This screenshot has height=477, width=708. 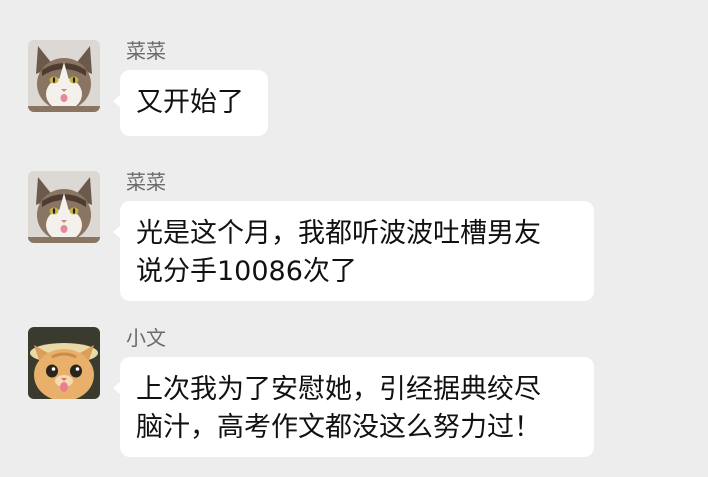 I want to click on message-bubble: 光是这个月，我都听波波吐槽男友 说分手10086次了, so click(x=353, y=251).